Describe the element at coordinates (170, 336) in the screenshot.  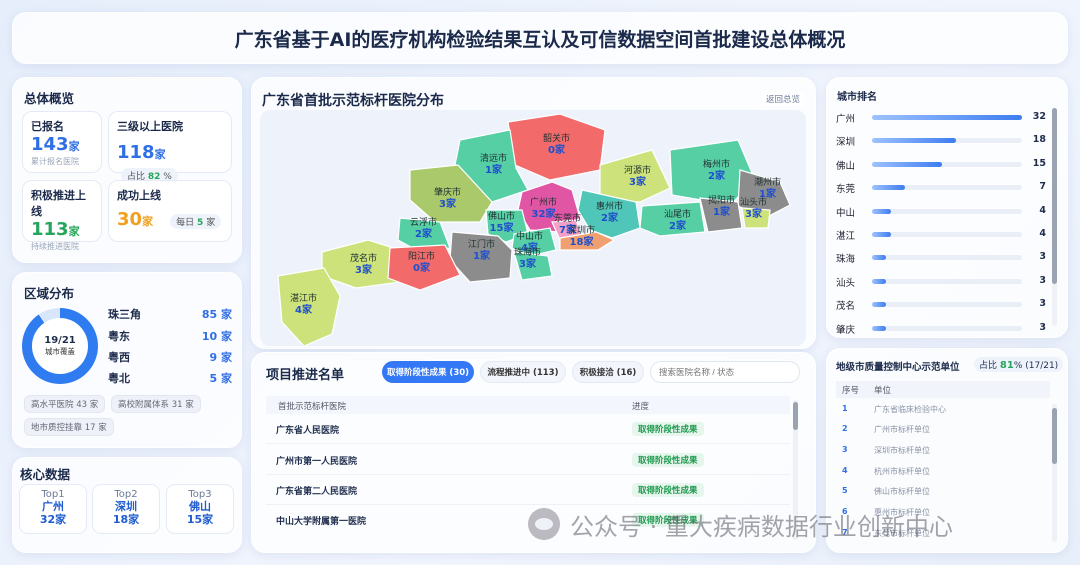
I see `region-row-east: 粤东 10 家` at that location.